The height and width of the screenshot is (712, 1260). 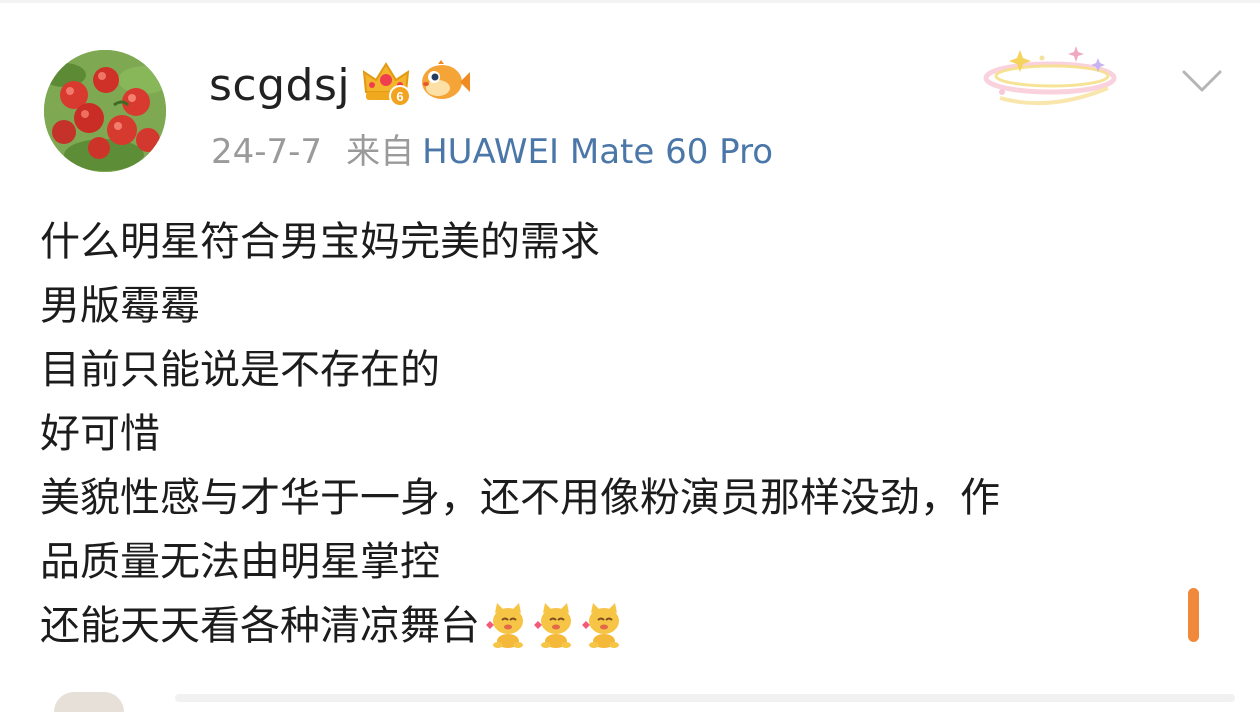 I want to click on top-divider, so click(x=630, y=1).